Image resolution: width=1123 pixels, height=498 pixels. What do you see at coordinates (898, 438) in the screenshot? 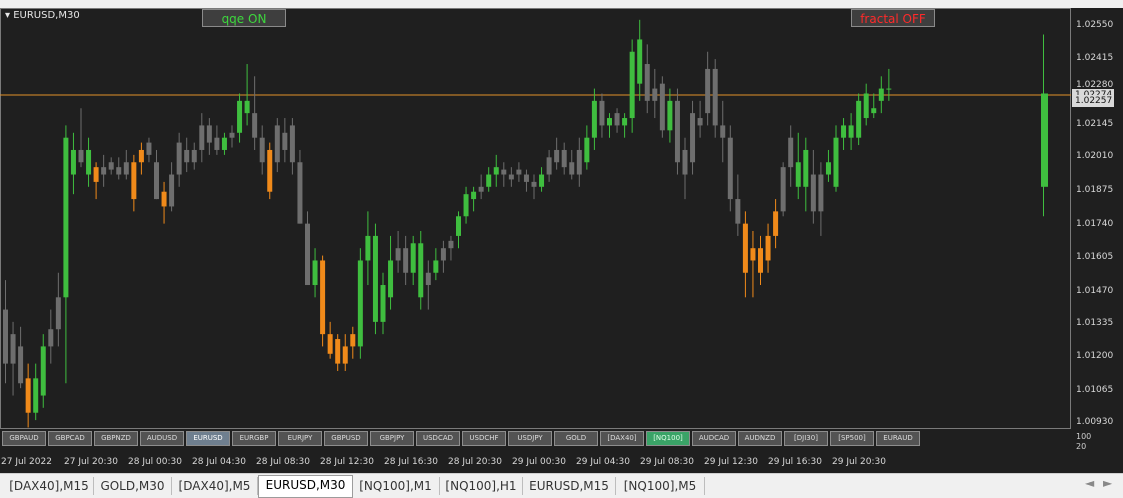
I see `symbol-button-euraud: EURAUD` at bounding box center [898, 438].